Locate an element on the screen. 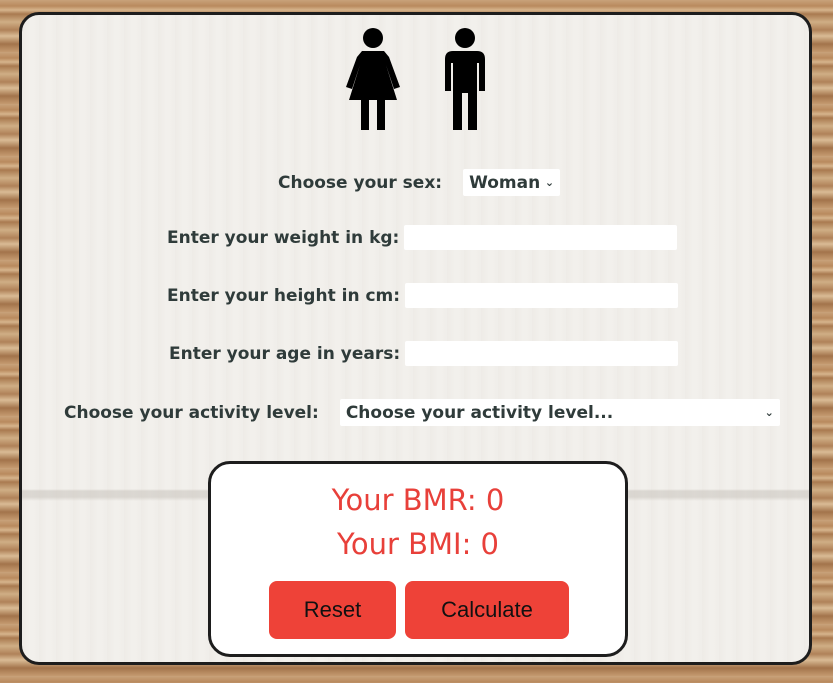 This screenshot has width=833, height=683. weight-label: Enter your weight in kg: is located at coordinates (283, 237).